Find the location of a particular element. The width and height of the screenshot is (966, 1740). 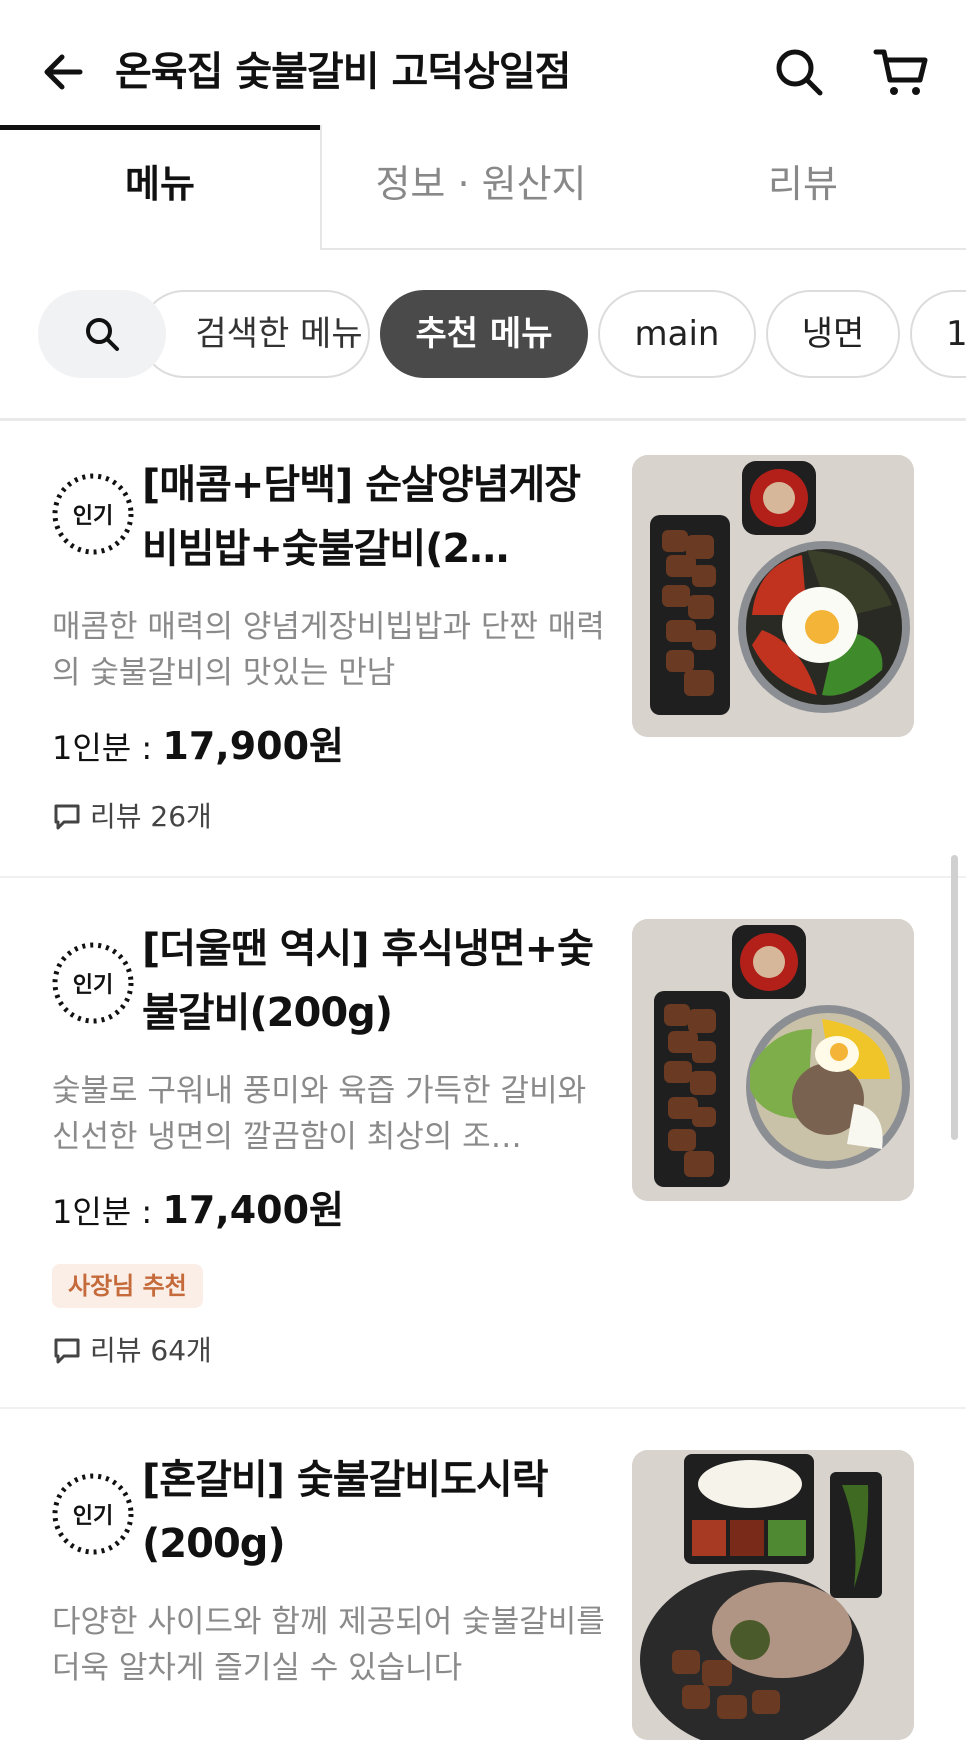

galbi-dosirak-image is located at coordinates (773, 1595).